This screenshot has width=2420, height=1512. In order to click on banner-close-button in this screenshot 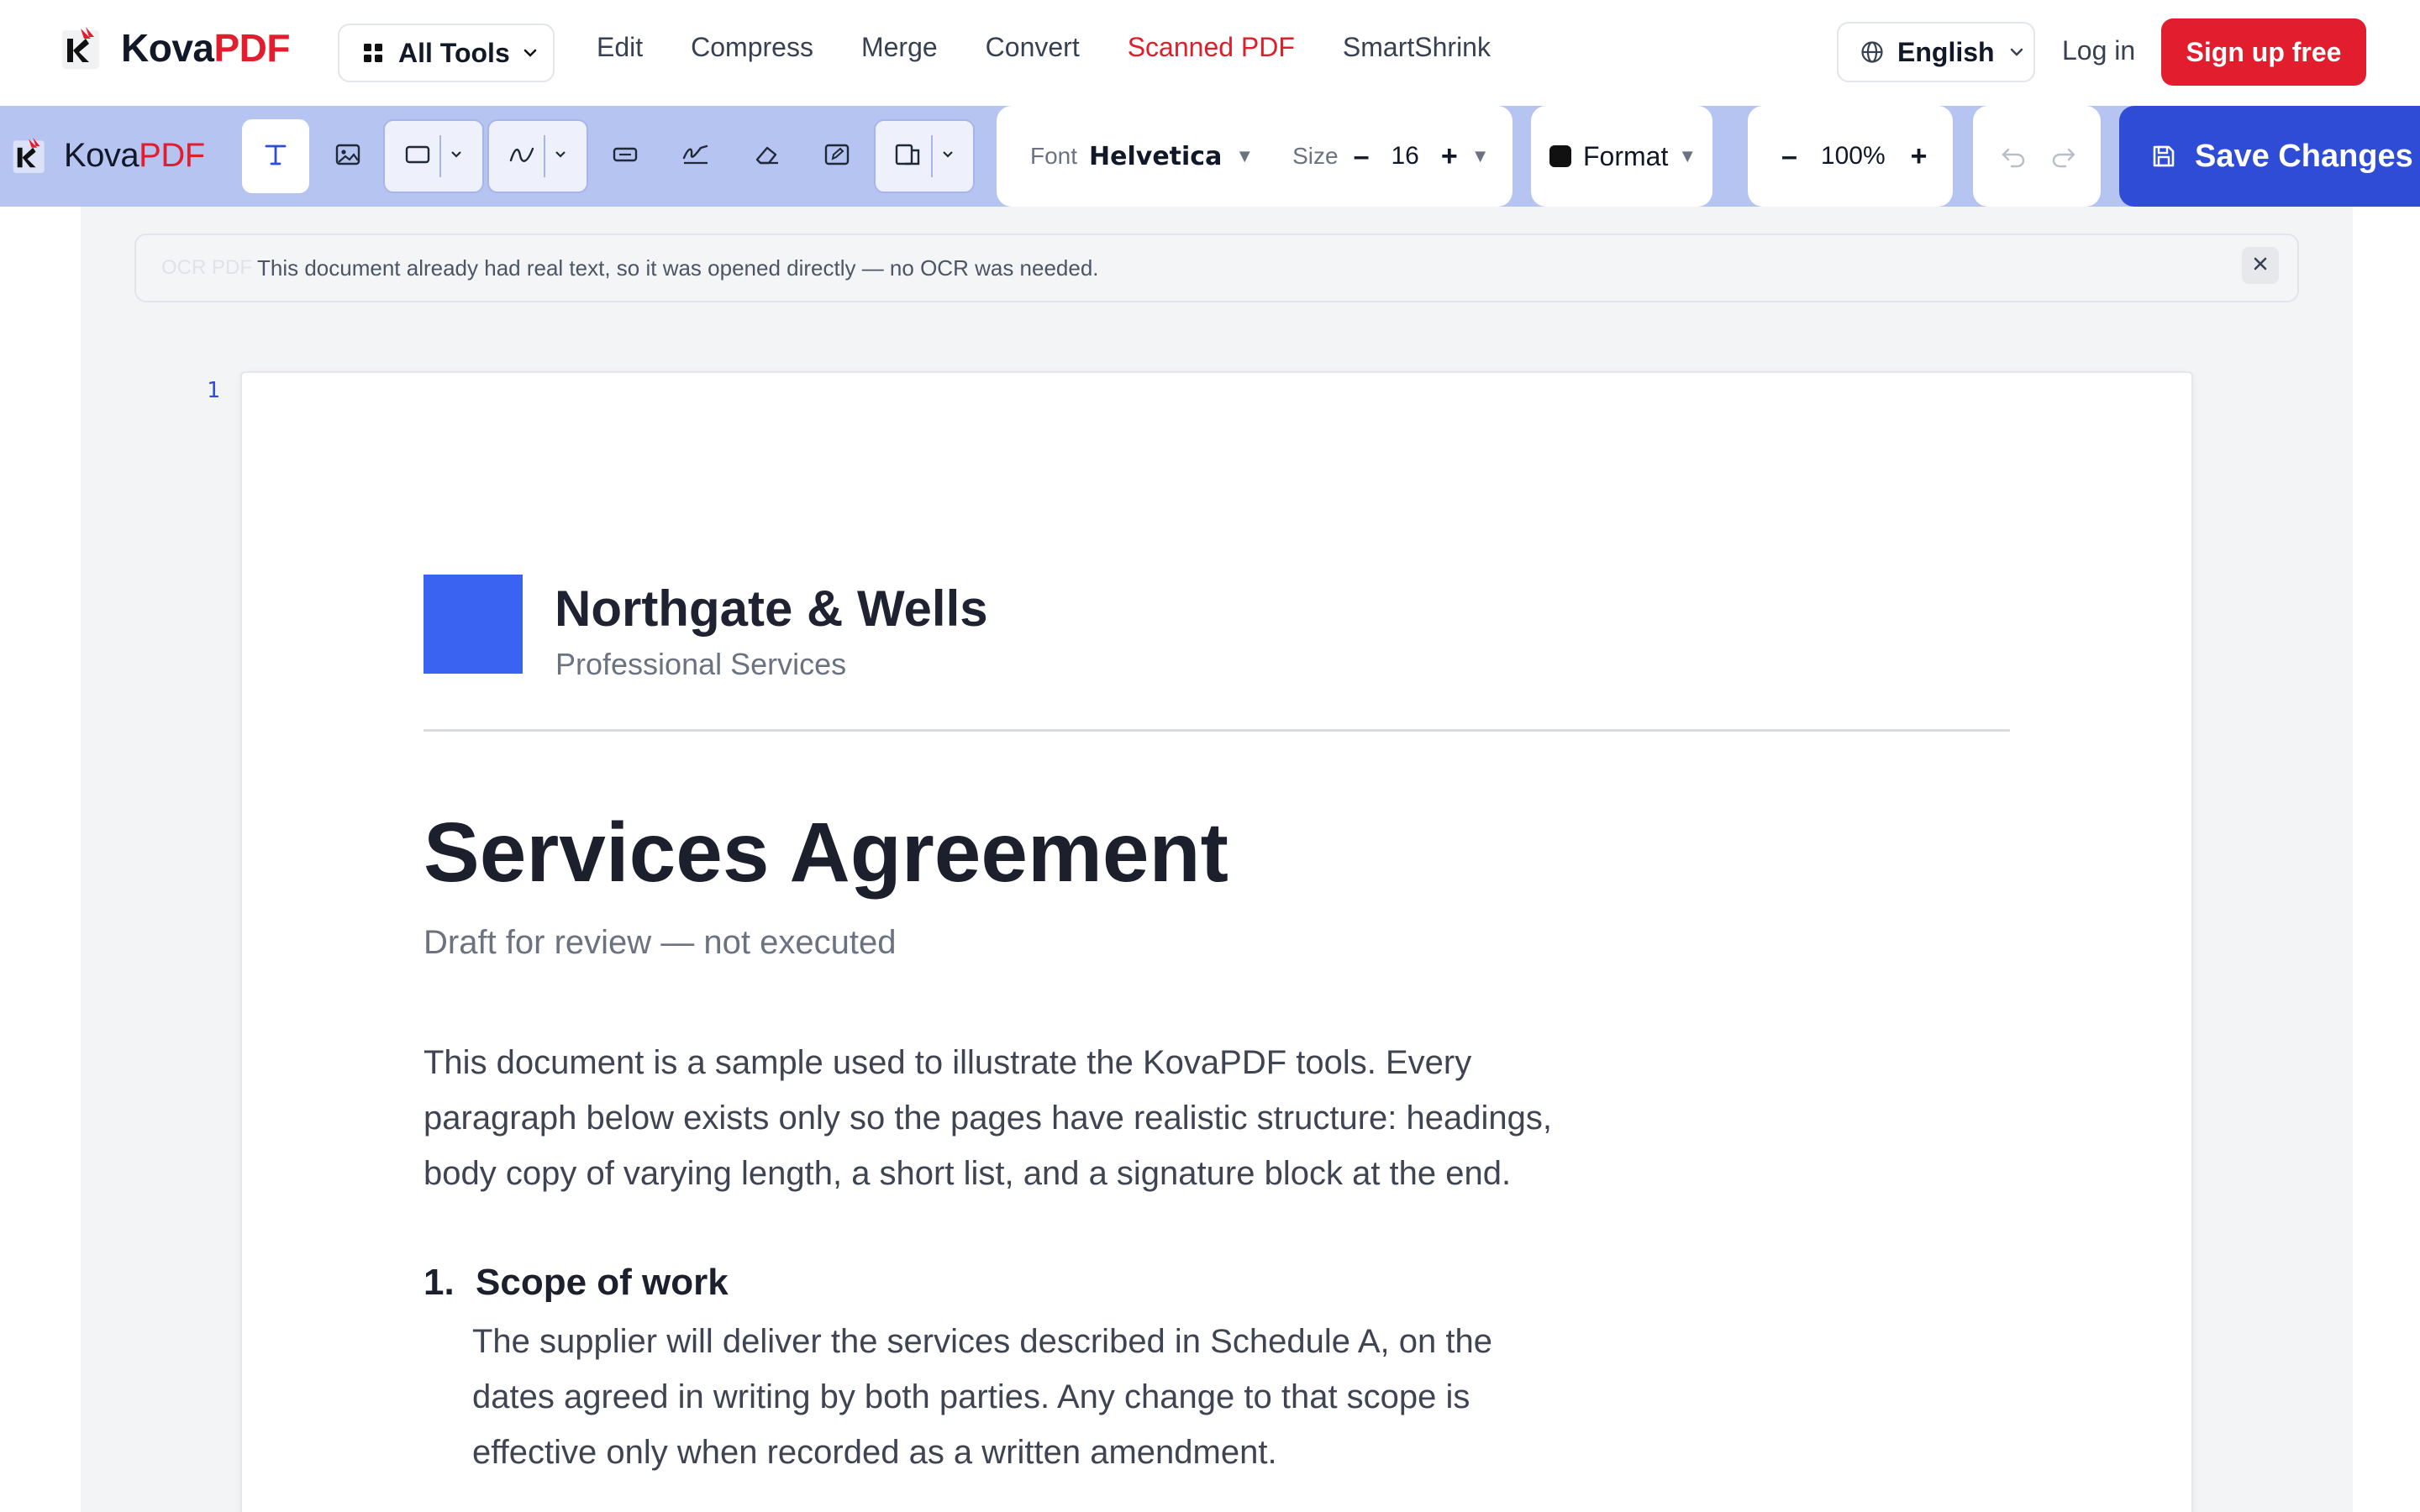, I will do `click(2261, 265)`.